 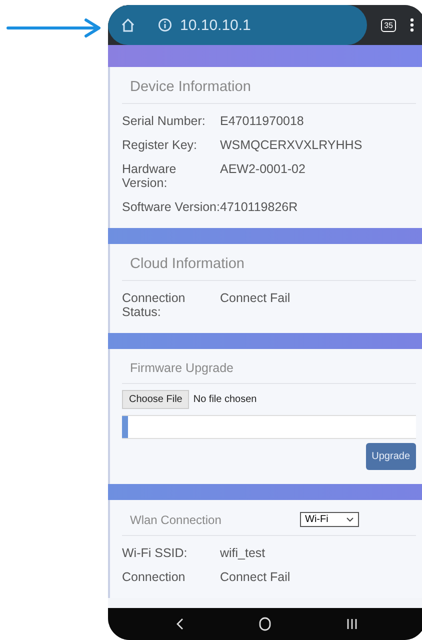 What do you see at coordinates (187, 264) in the screenshot?
I see `section-title: Cloud Information` at bounding box center [187, 264].